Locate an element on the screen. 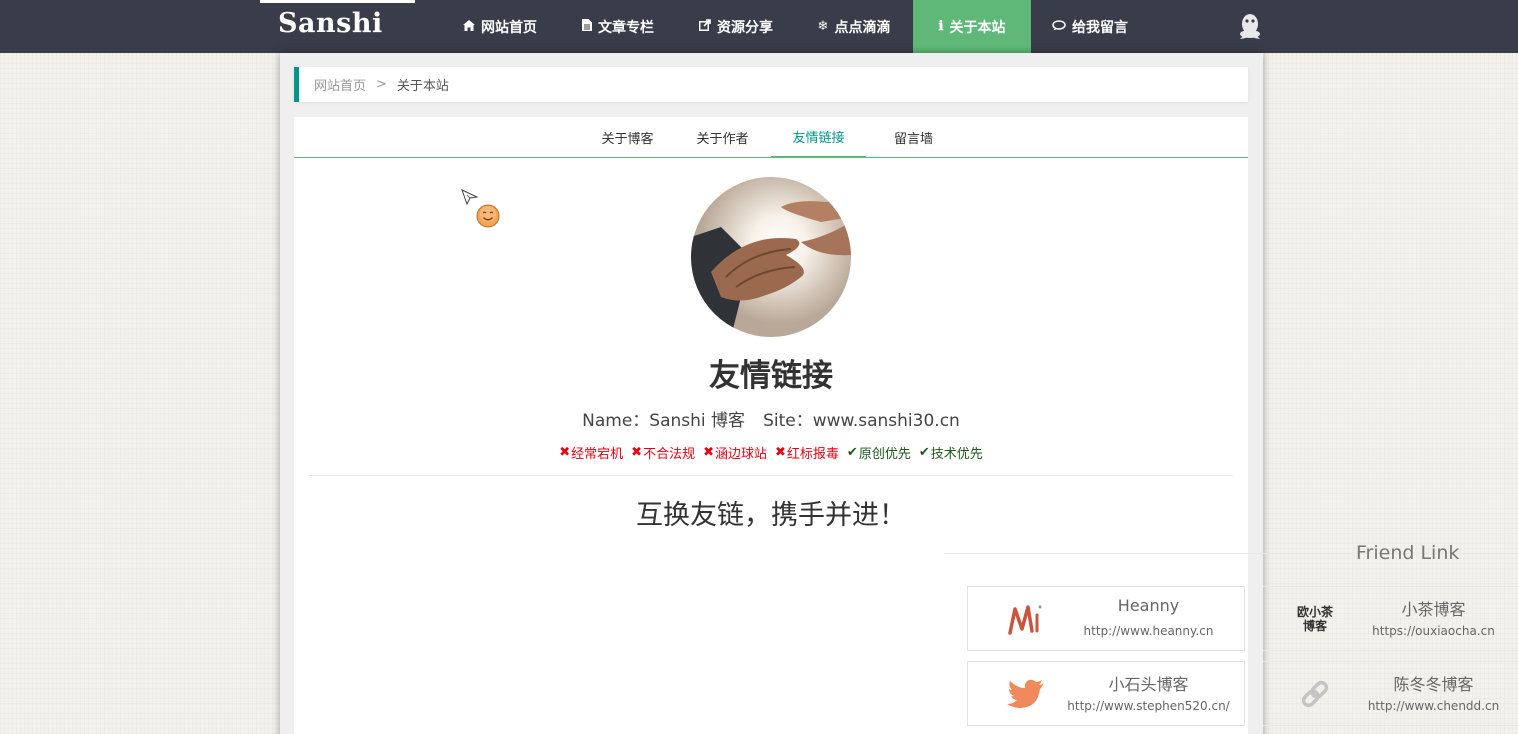 The width and height of the screenshot is (1518, 734). rule-item: ✖ 经常宕机 is located at coordinates (591, 452).